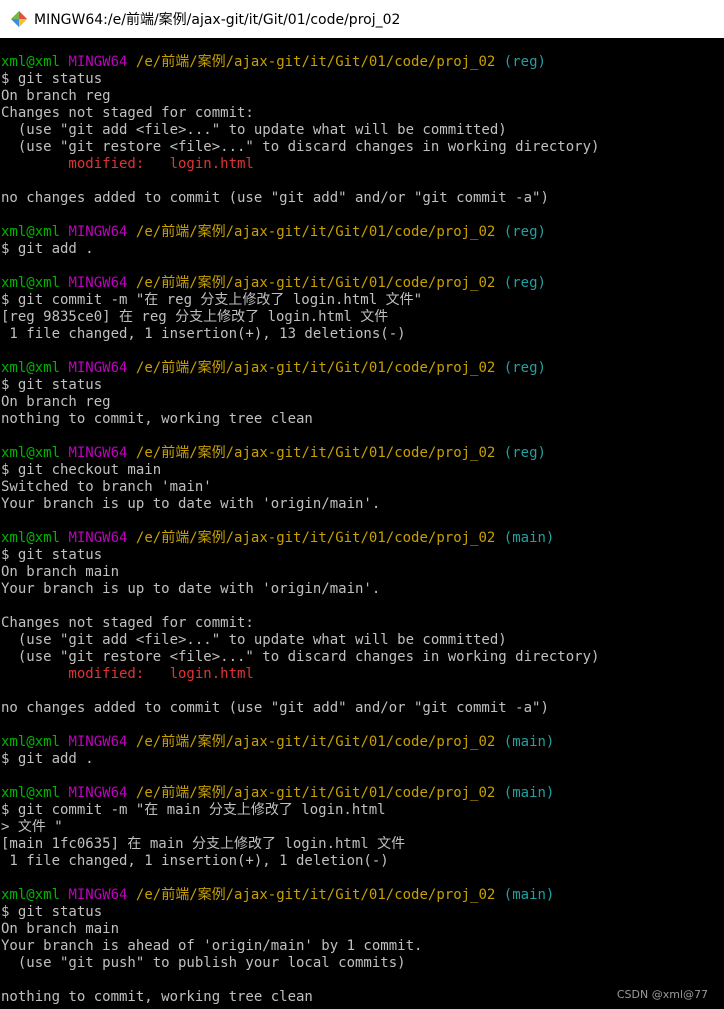 The height and width of the screenshot is (1009, 724). What do you see at coordinates (662, 994) in the screenshot?
I see `watermark: CSDN @xml@77` at bounding box center [662, 994].